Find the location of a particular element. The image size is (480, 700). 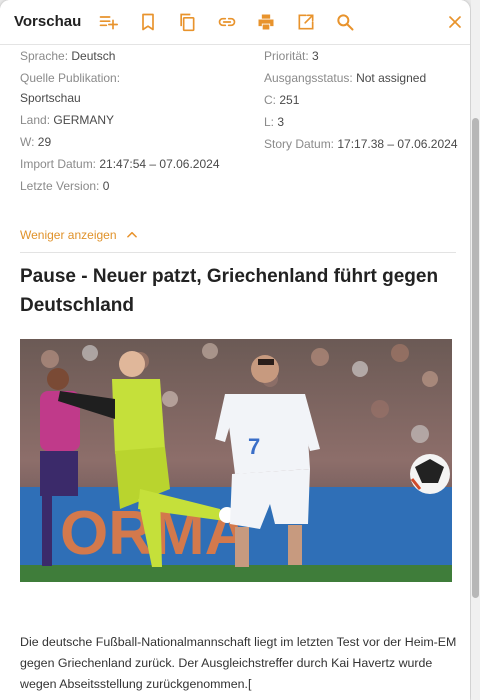

meta-story-date: Story Datum: 17:17.38 – 07.06.2024 is located at coordinates (364, 144).